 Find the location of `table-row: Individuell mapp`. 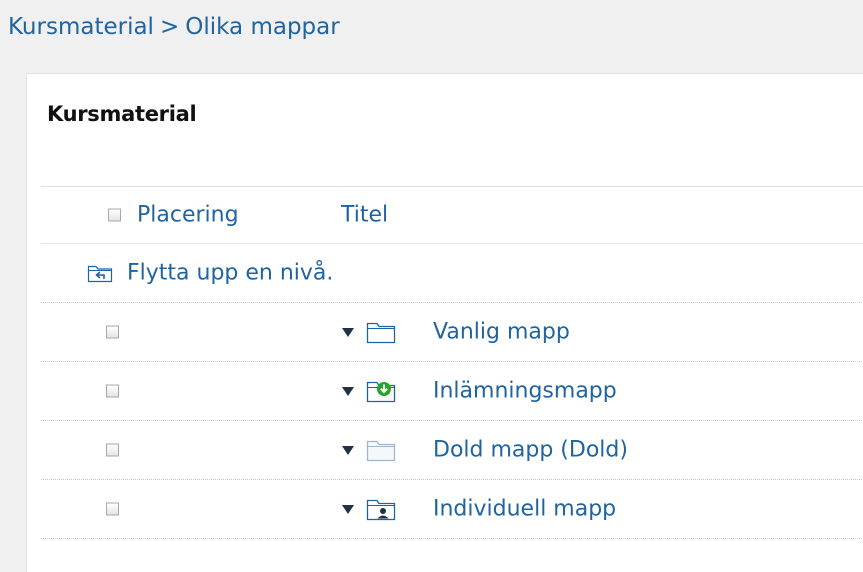

table-row: Individuell mapp is located at coordinates (452, 509).